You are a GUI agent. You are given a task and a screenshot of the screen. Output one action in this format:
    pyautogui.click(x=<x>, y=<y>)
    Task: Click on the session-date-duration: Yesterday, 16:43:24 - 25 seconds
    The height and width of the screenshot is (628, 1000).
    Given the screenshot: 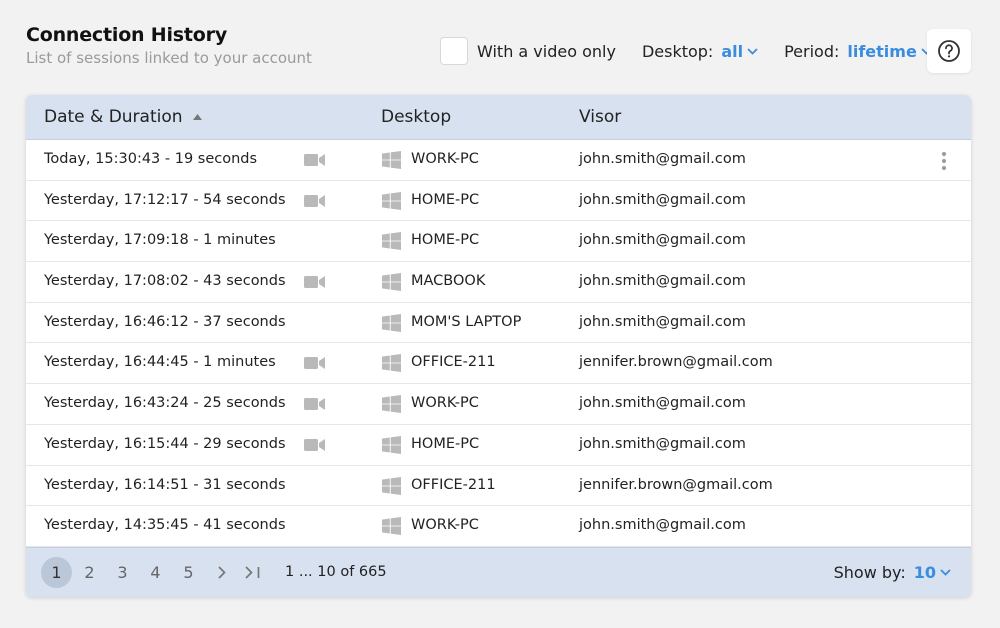 What is the action you would take?
    pyautogui.click(x=165, y=403)
    